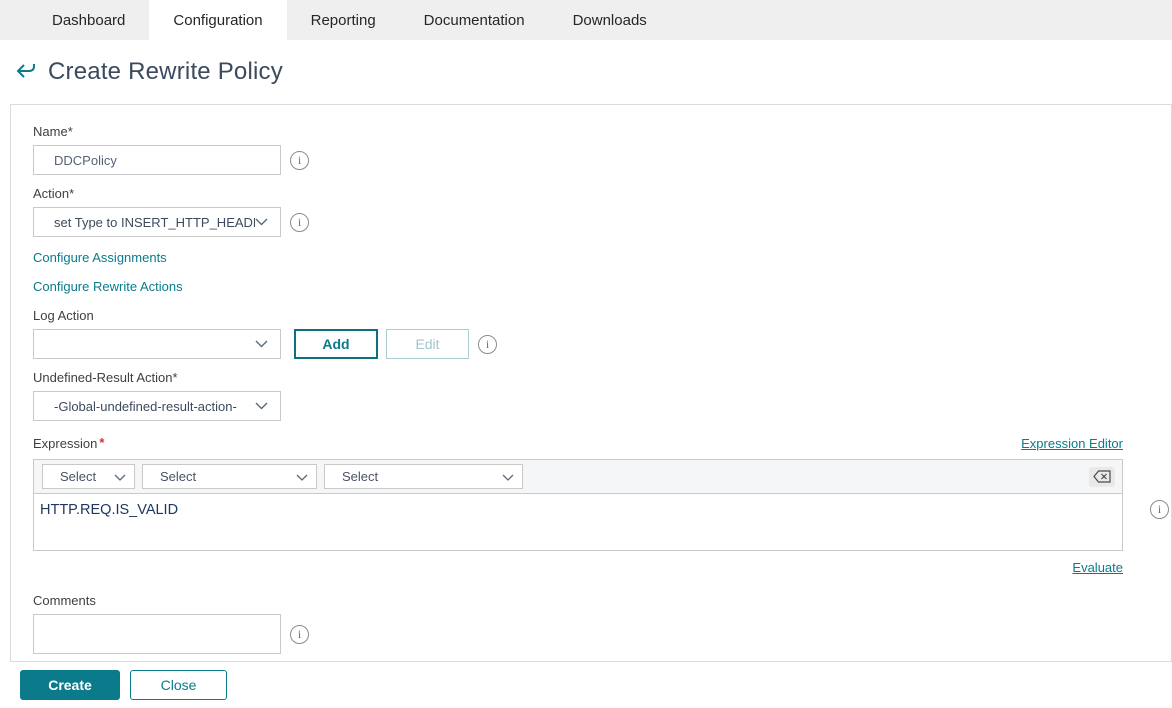  Describe the element at coordinates (602, 211) in the screenshot. I see `action-field-group: Action* set Type to INSERT_HTTP_HEADER i` at that location.